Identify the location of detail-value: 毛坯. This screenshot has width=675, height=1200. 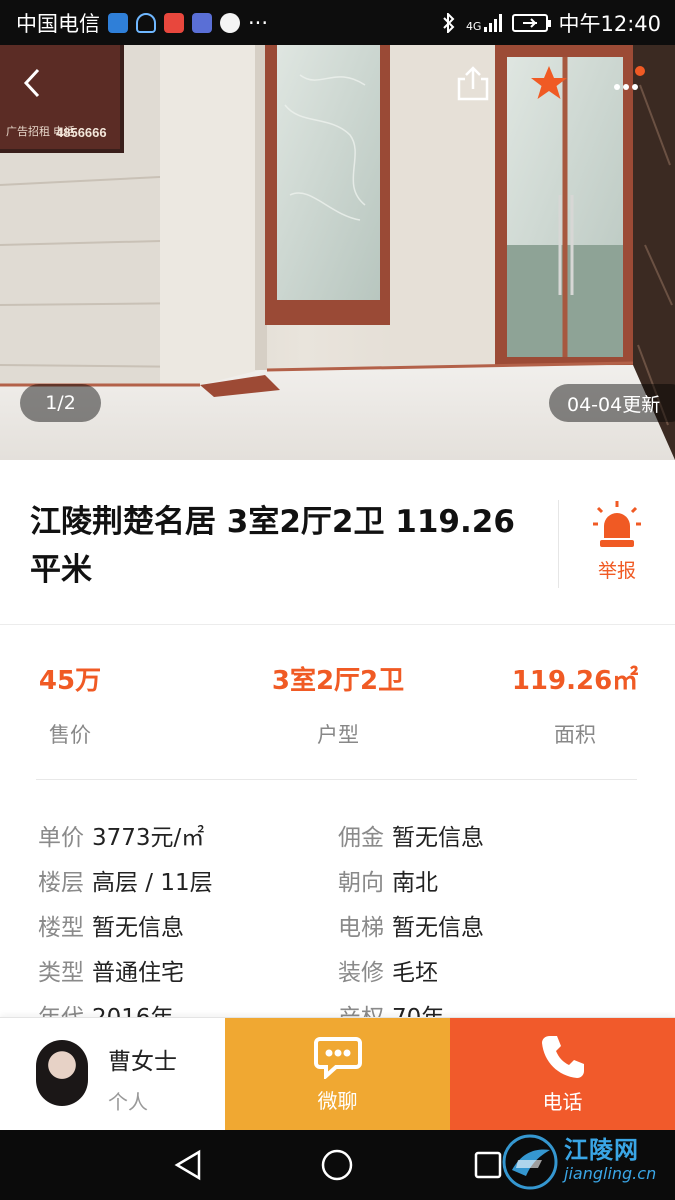
(415, 973).